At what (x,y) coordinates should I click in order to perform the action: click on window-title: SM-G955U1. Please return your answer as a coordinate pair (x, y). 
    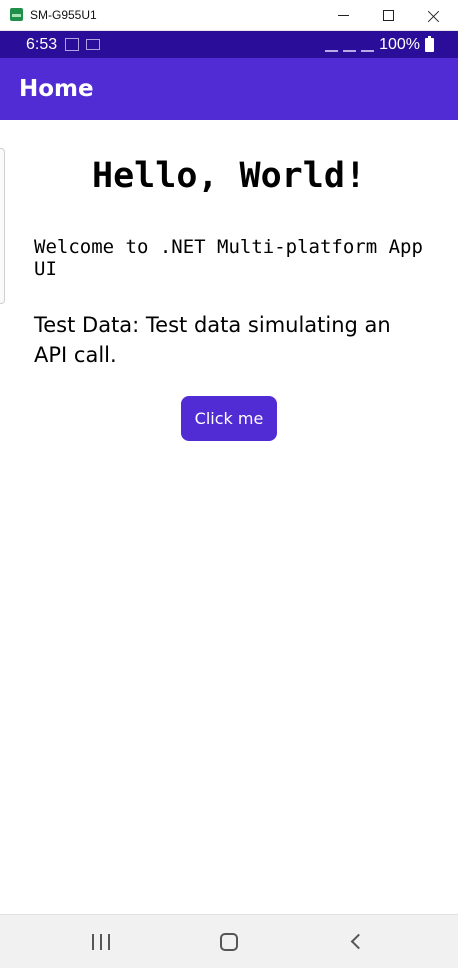
    Looking at the image, I should click on (63, 15).